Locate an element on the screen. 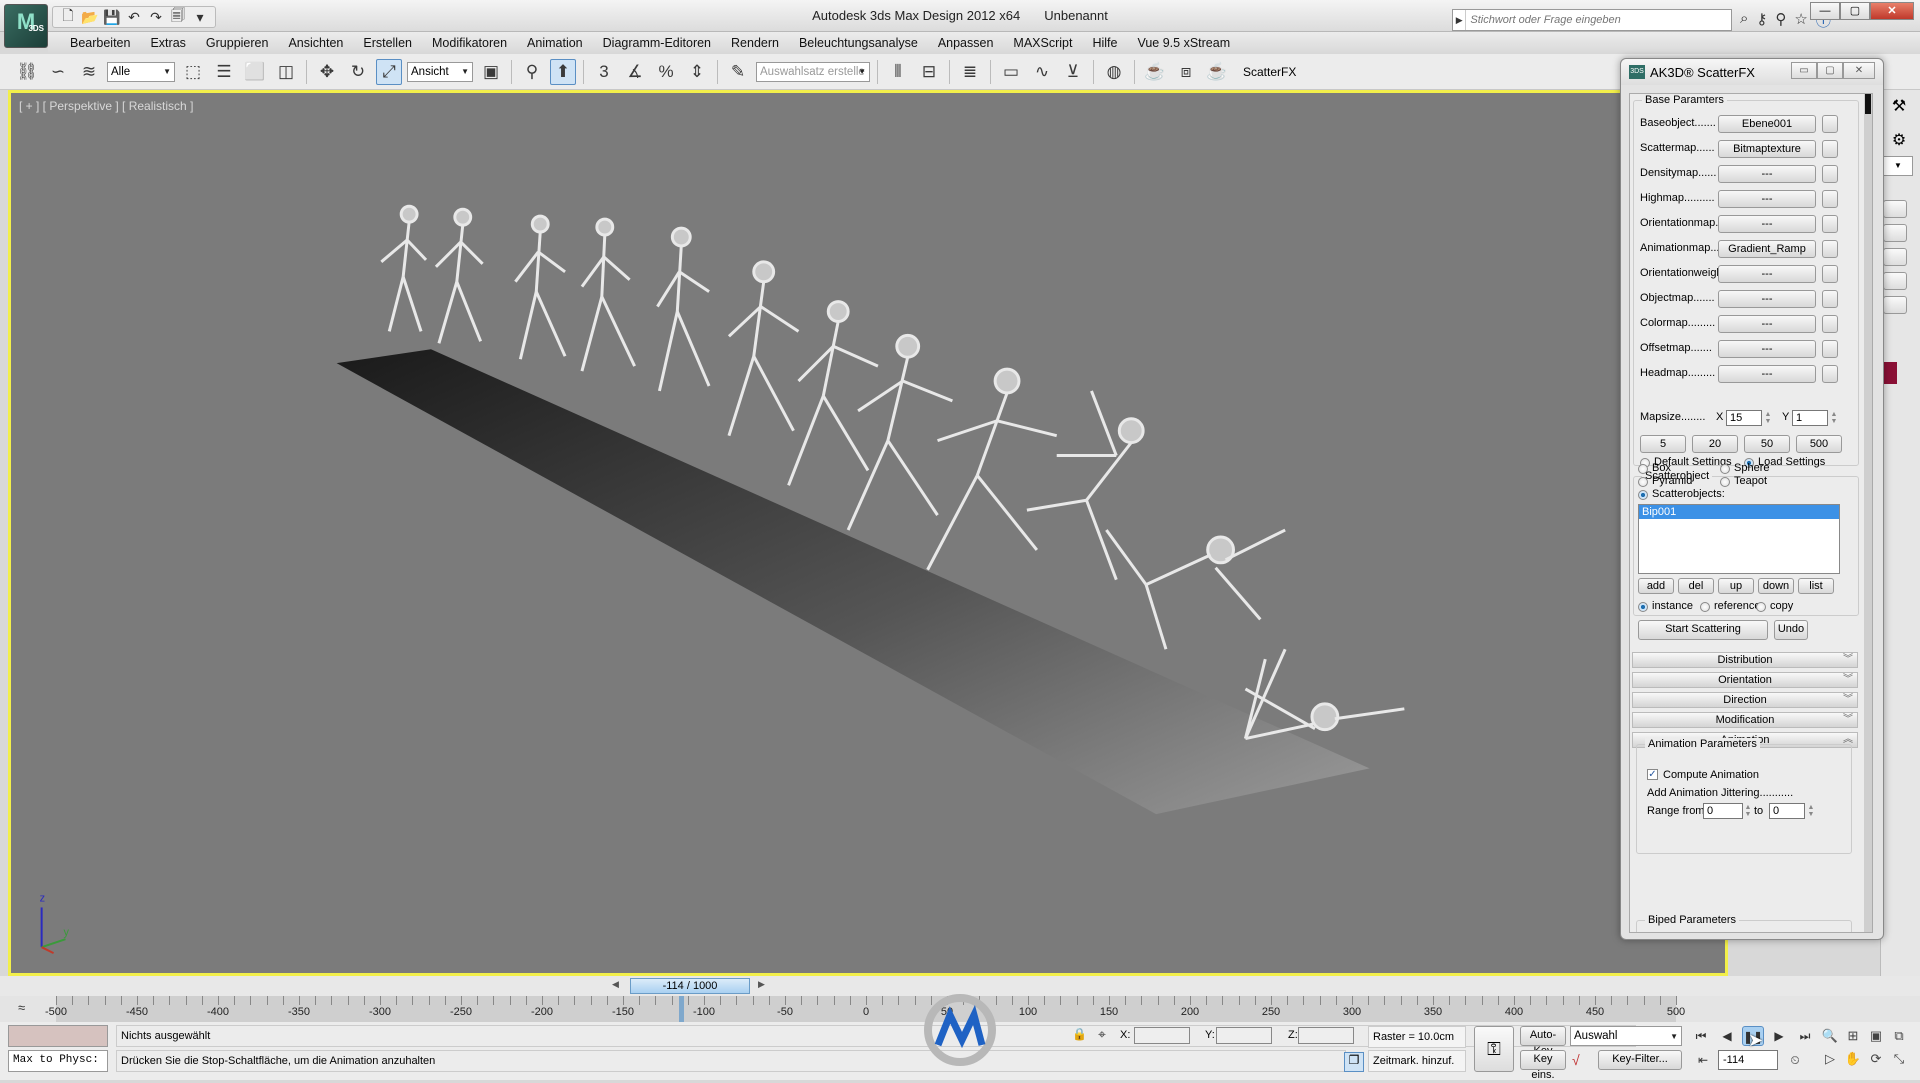 The height and width of the screenshot is (1083, 1920). scatterfx-toolbar-button: ScatterFX is located at coordinates (1265, 72).